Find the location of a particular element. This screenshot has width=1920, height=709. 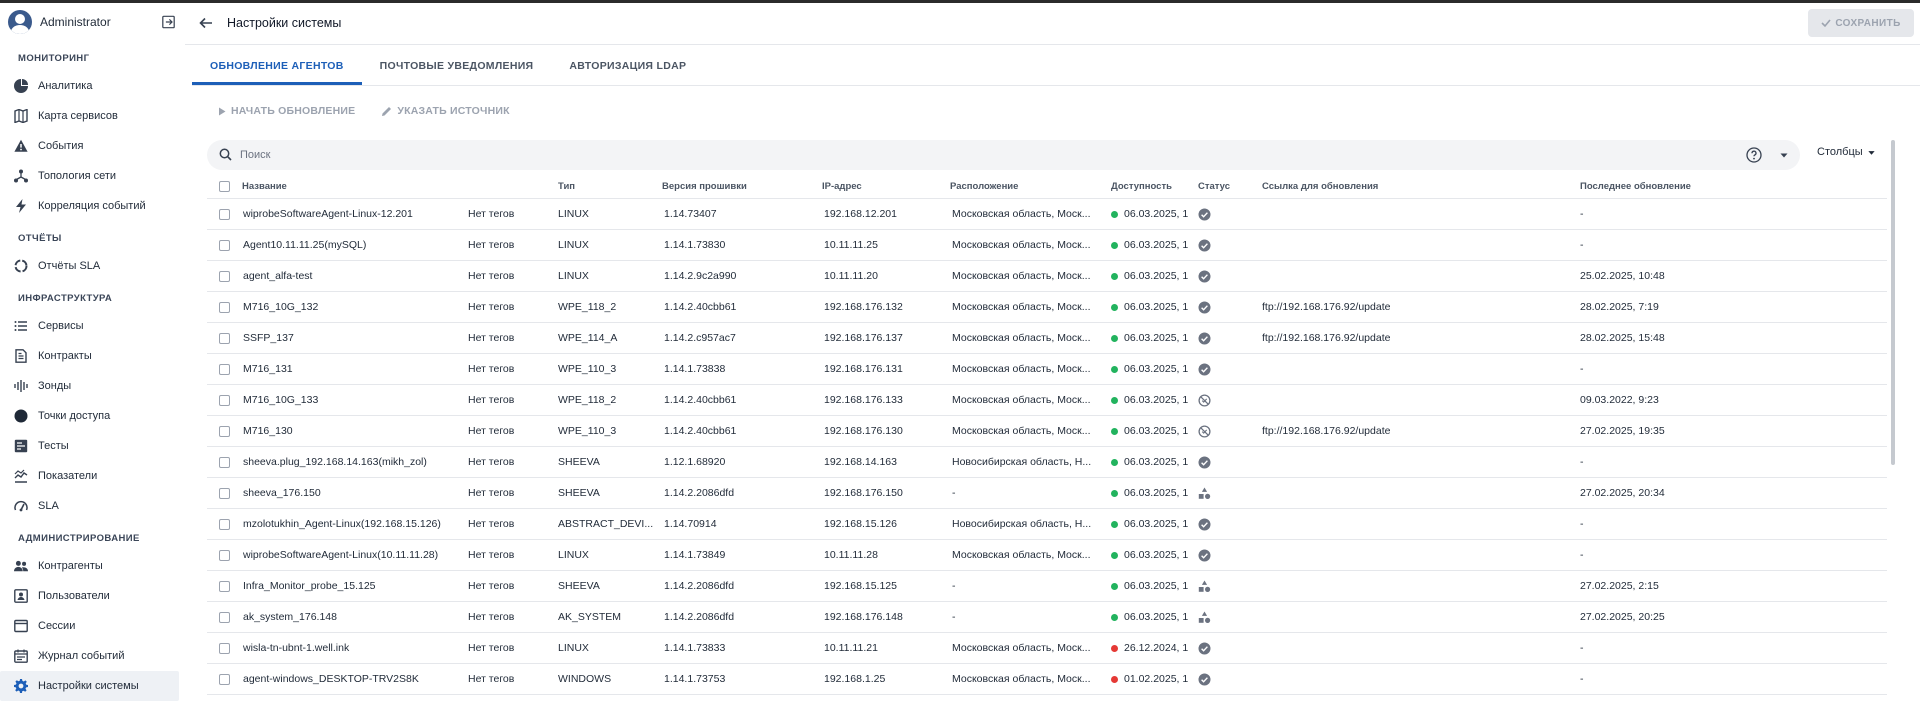

sidebar-item: Пользователи is located at coordinates (92, 596).